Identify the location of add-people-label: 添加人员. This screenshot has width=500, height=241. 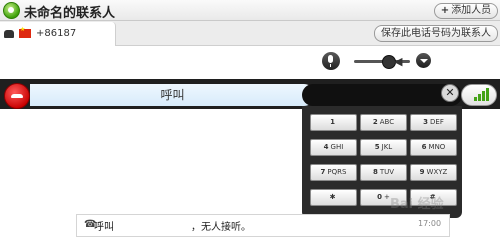
(471, 10).